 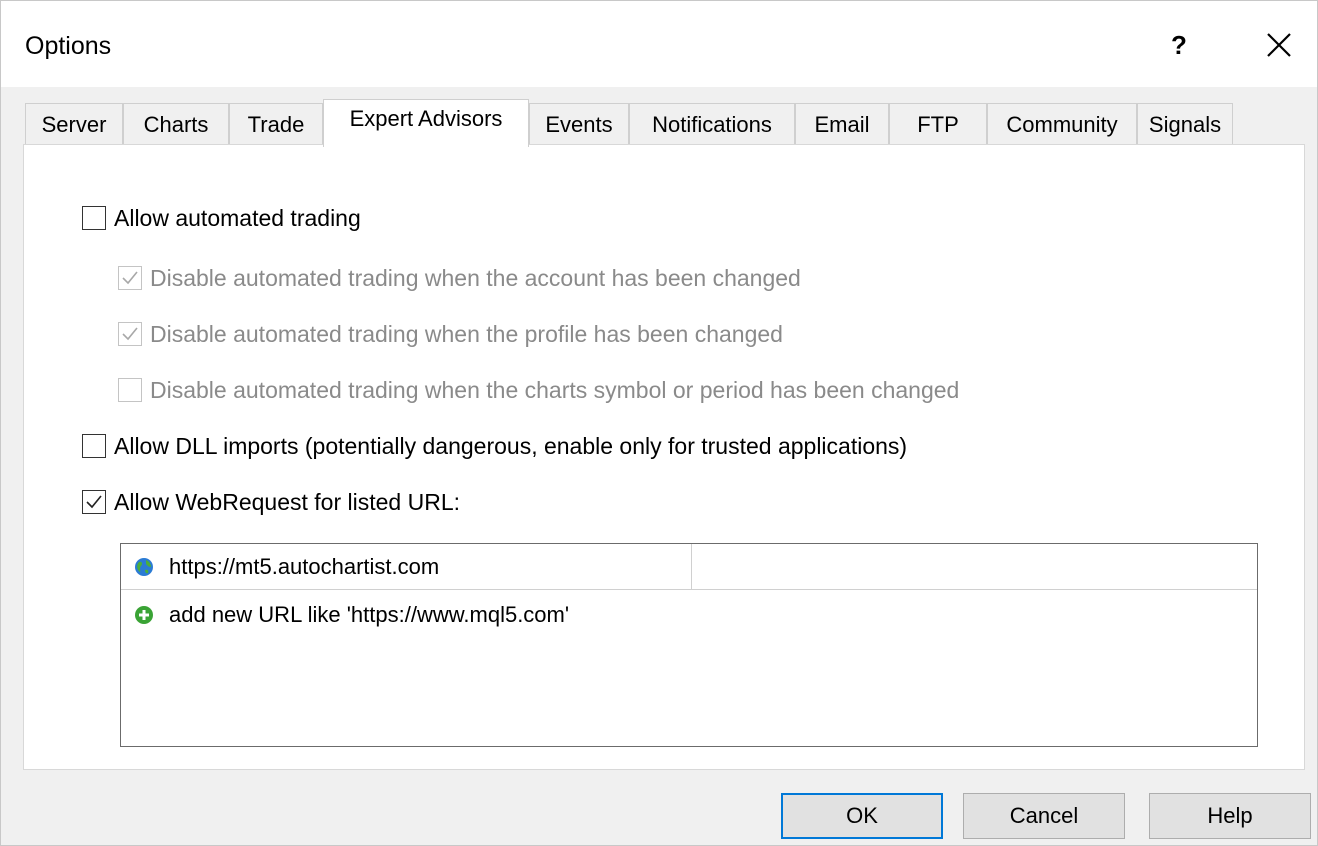 I want to click on tab-server: Server, so click(x=74, y=125).